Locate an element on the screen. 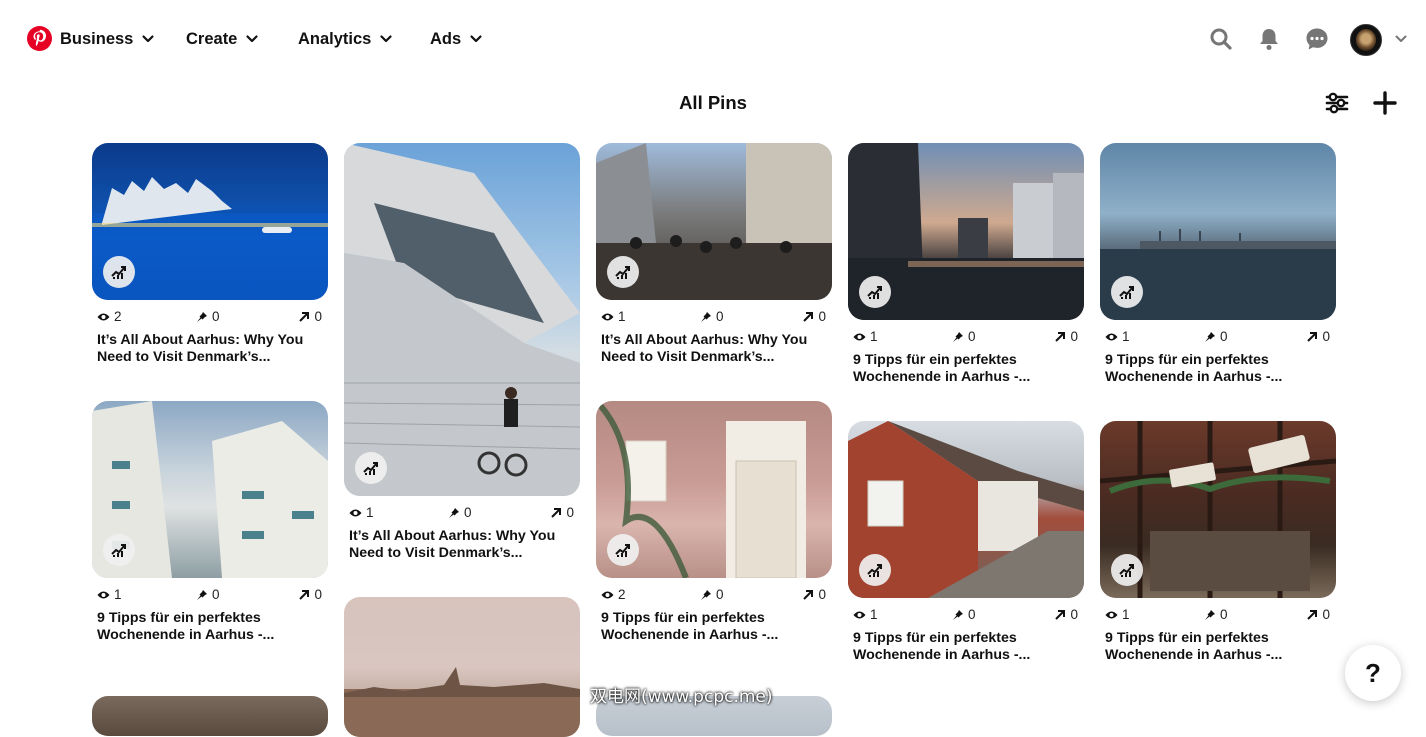  plus-icon is located at coordinates (1385, 103).